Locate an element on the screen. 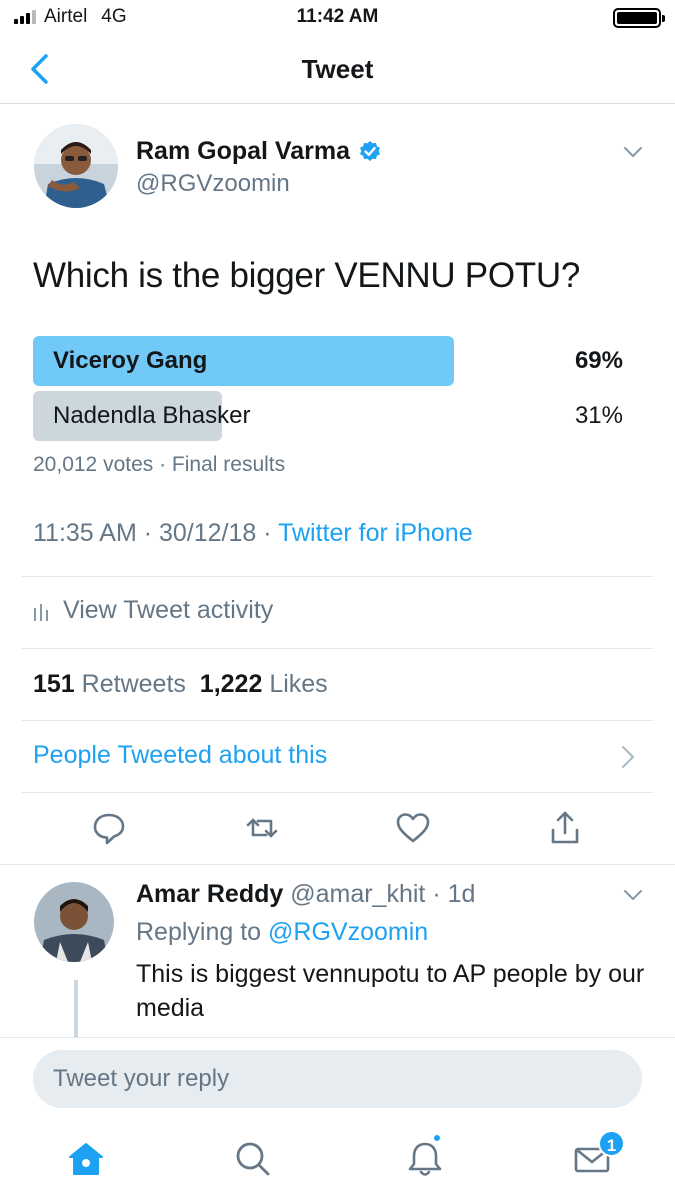 This screenshot has height=1200, width=675. page-title: Tweet is located at coordinates (337, 69).